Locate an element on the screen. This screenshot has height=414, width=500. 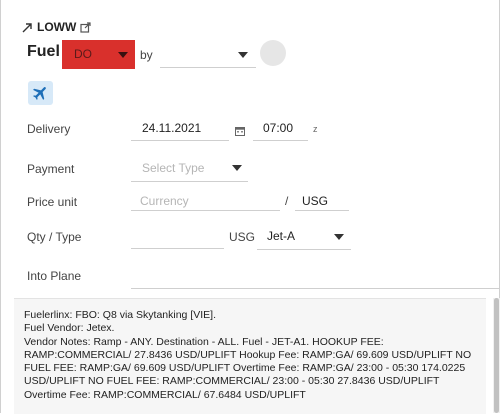
delivery-date-input: 24.11.2021 is located at coordinates (180, 128).